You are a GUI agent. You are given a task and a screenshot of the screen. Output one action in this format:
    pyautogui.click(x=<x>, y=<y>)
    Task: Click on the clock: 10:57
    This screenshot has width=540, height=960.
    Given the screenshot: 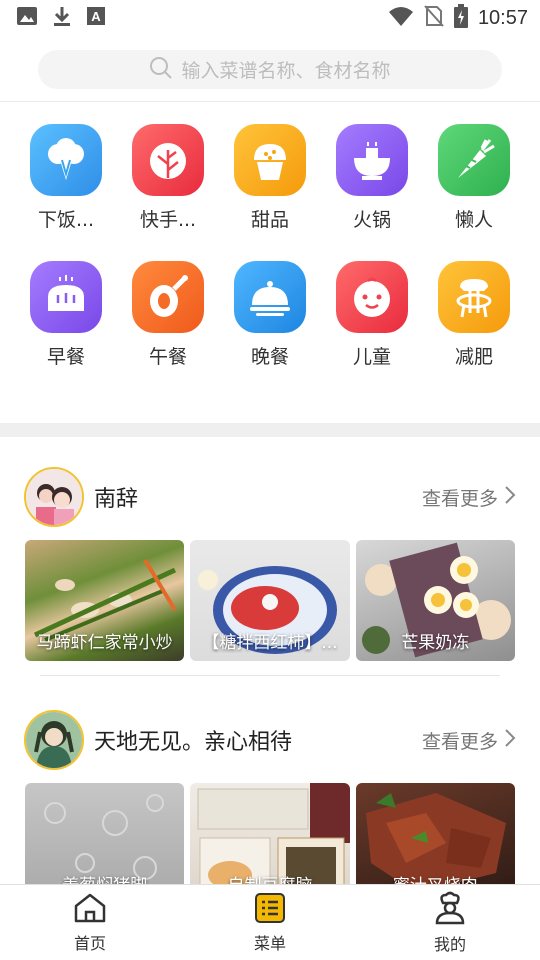 What is the action you would take?
    pyautogui.click(x=502, y=17)
    